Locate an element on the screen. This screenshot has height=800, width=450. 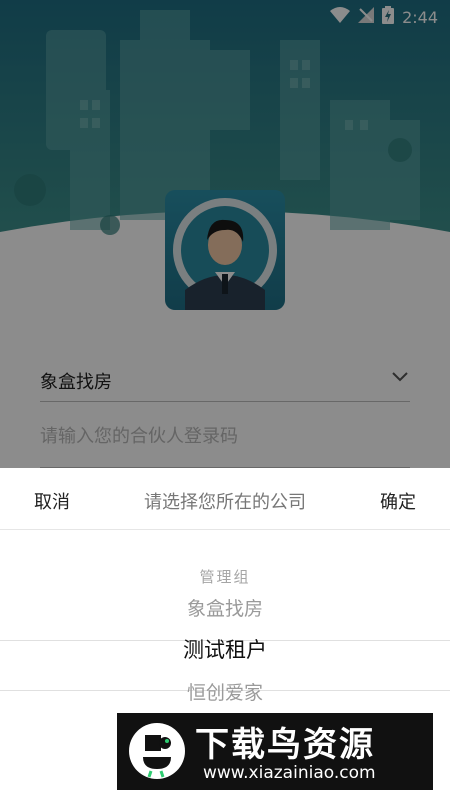
picker-header: 取消 请选择您所在的公司 确定 is located at coordinates (225, 499).